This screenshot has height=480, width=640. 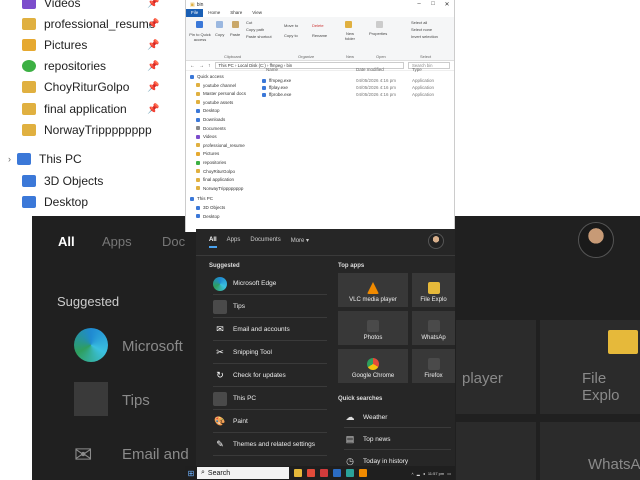 I want to click on notifications-icon: ▭, so click(x=449, y=473).